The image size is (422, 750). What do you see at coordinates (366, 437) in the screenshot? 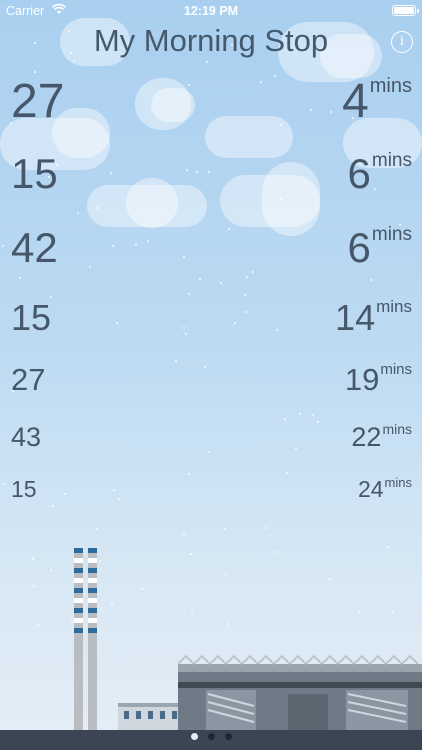
I see `minutes-value: 22` at bounding box center [366, 437].